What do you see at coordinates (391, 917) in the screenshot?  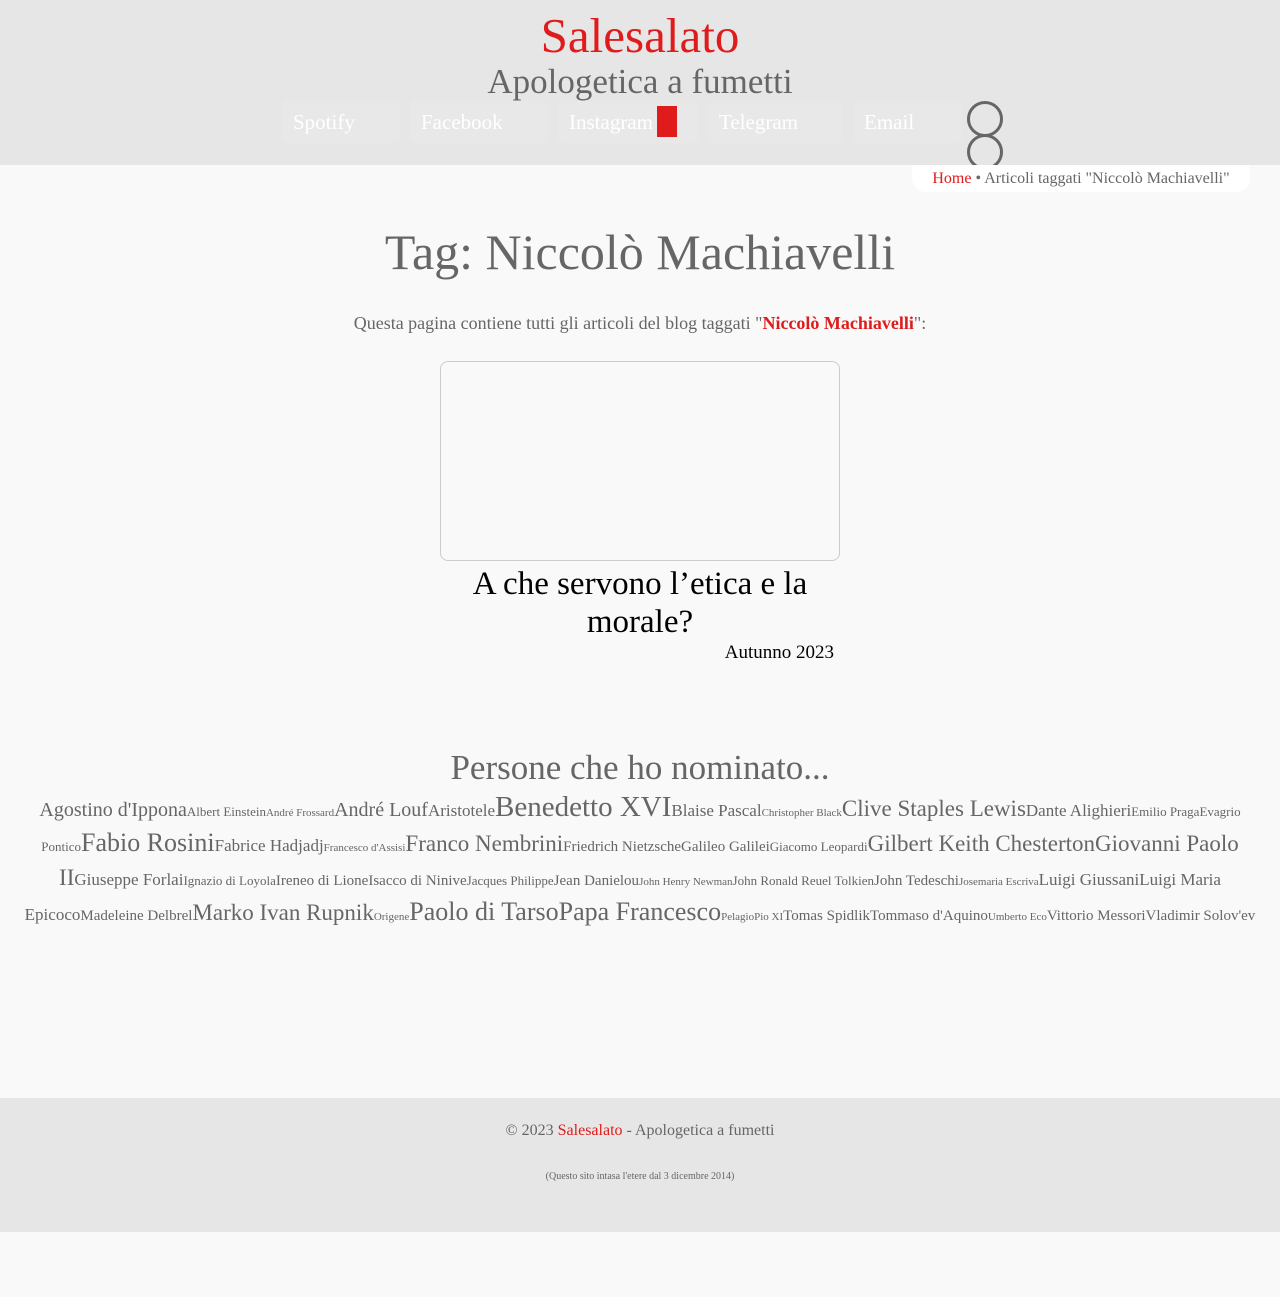 I see `person-tag: Origene` at bounding box center [391, 917].